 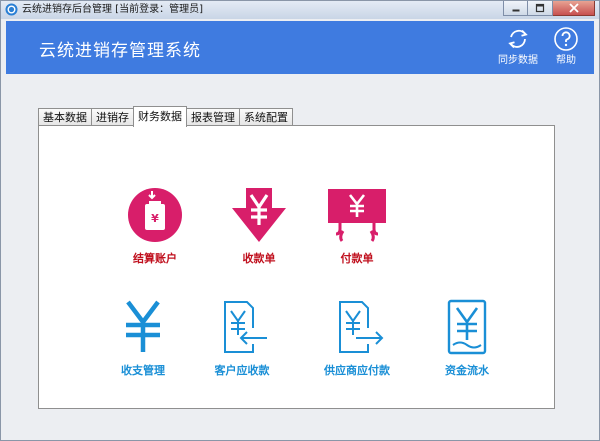 I want to click on payment-icon, so click(x=357, y=215).